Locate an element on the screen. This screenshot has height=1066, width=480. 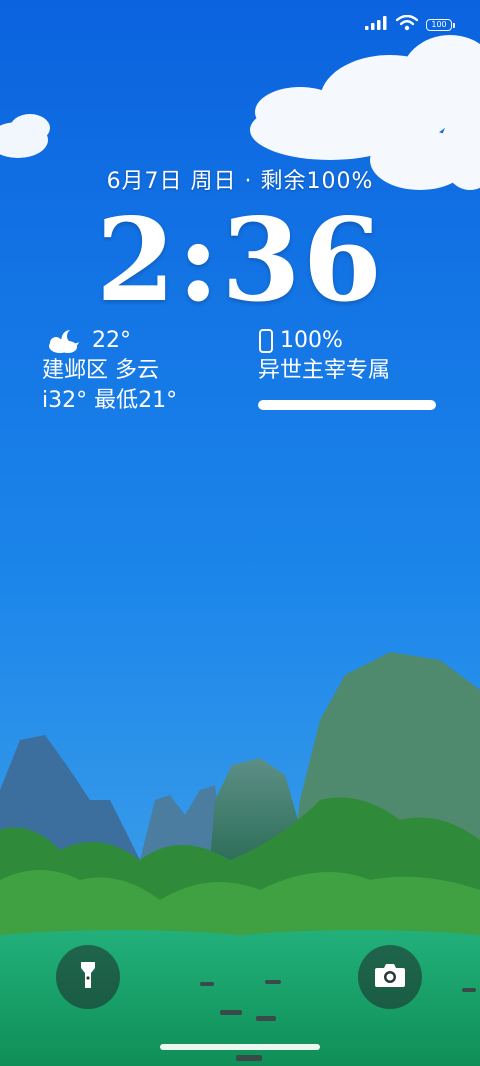
battery-level-text: 100 is located at coordinates (439, 24).